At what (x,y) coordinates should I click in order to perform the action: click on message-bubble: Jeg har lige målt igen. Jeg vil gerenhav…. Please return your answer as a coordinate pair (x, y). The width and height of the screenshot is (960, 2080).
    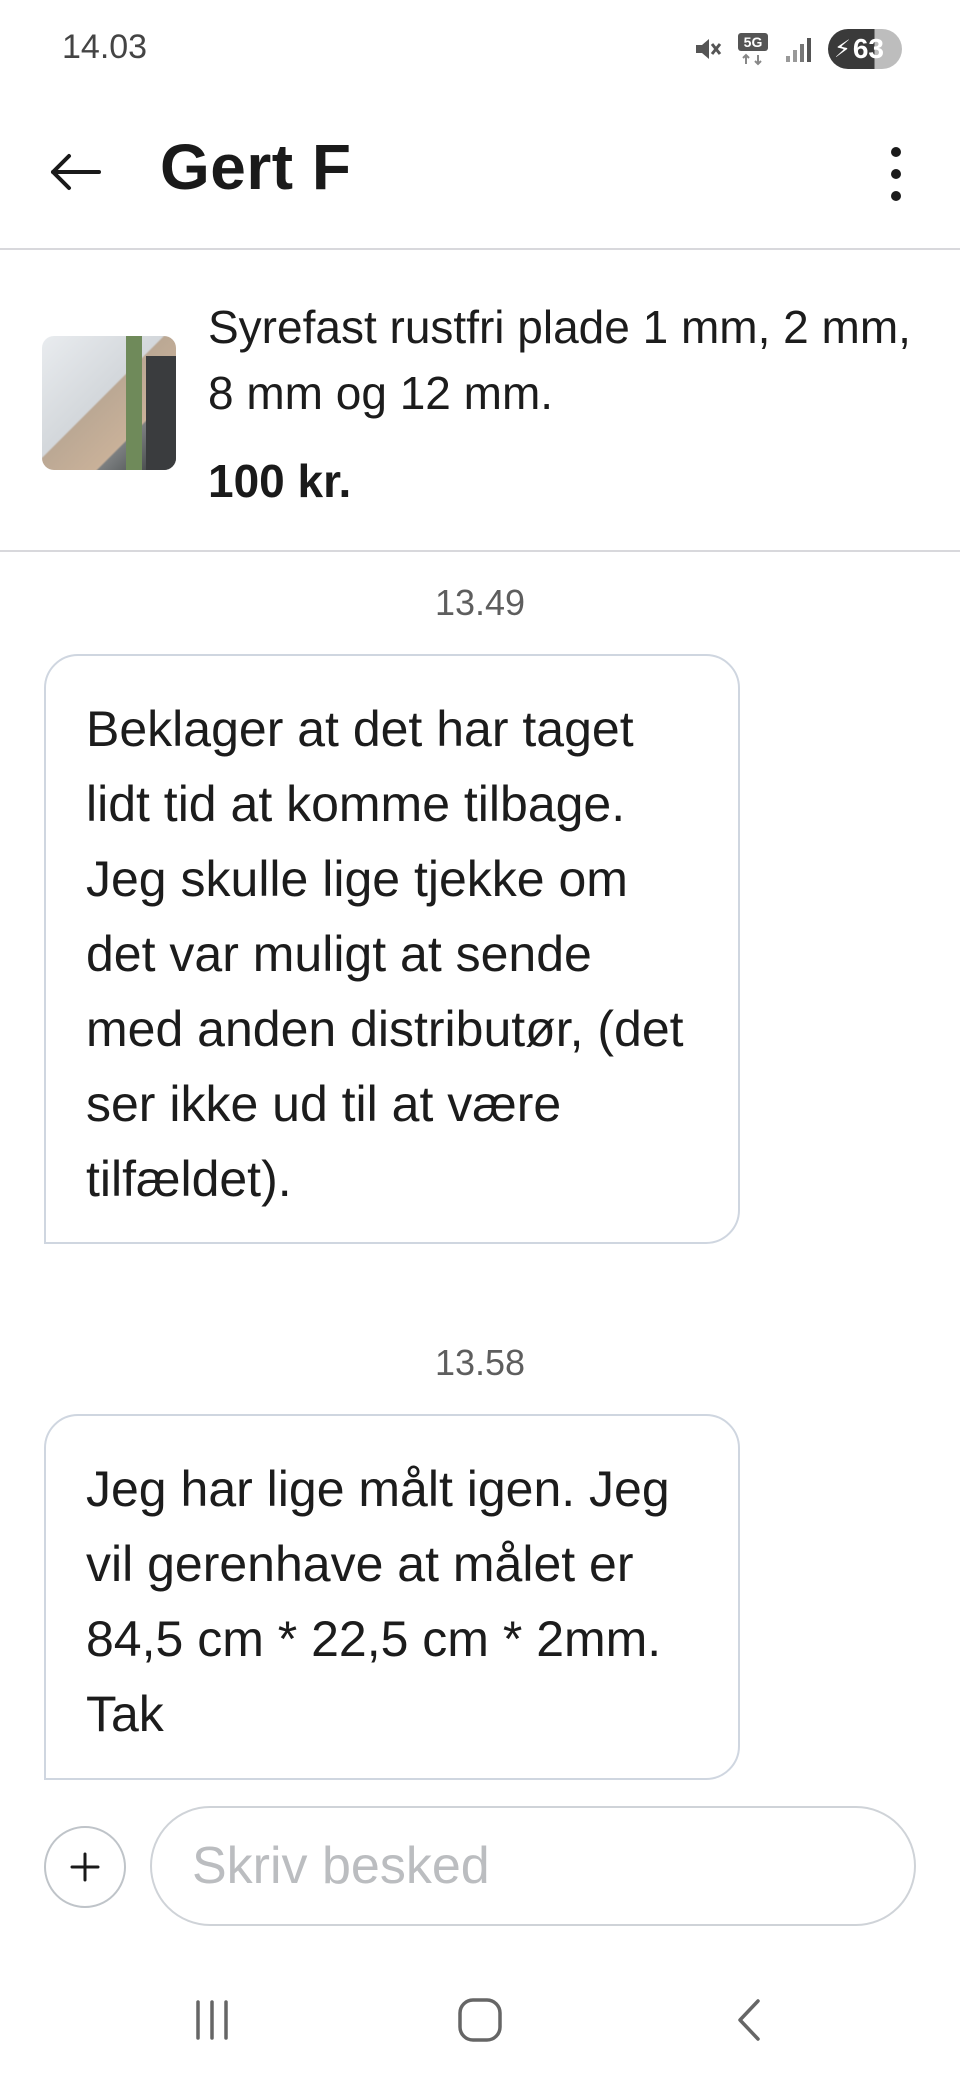
    Looking at the image, I should click on (392, 1597).